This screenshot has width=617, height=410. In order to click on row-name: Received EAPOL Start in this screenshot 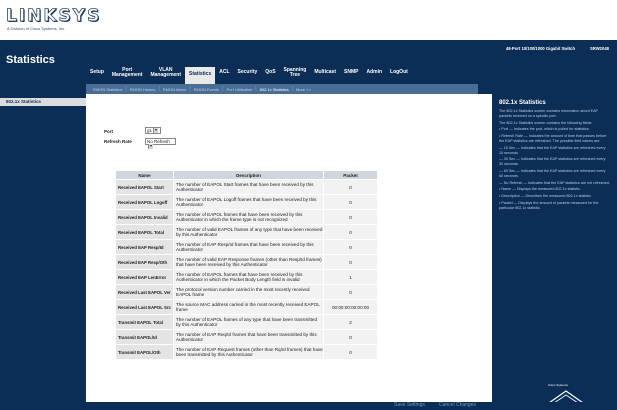, I will do `click(144, 187)`.